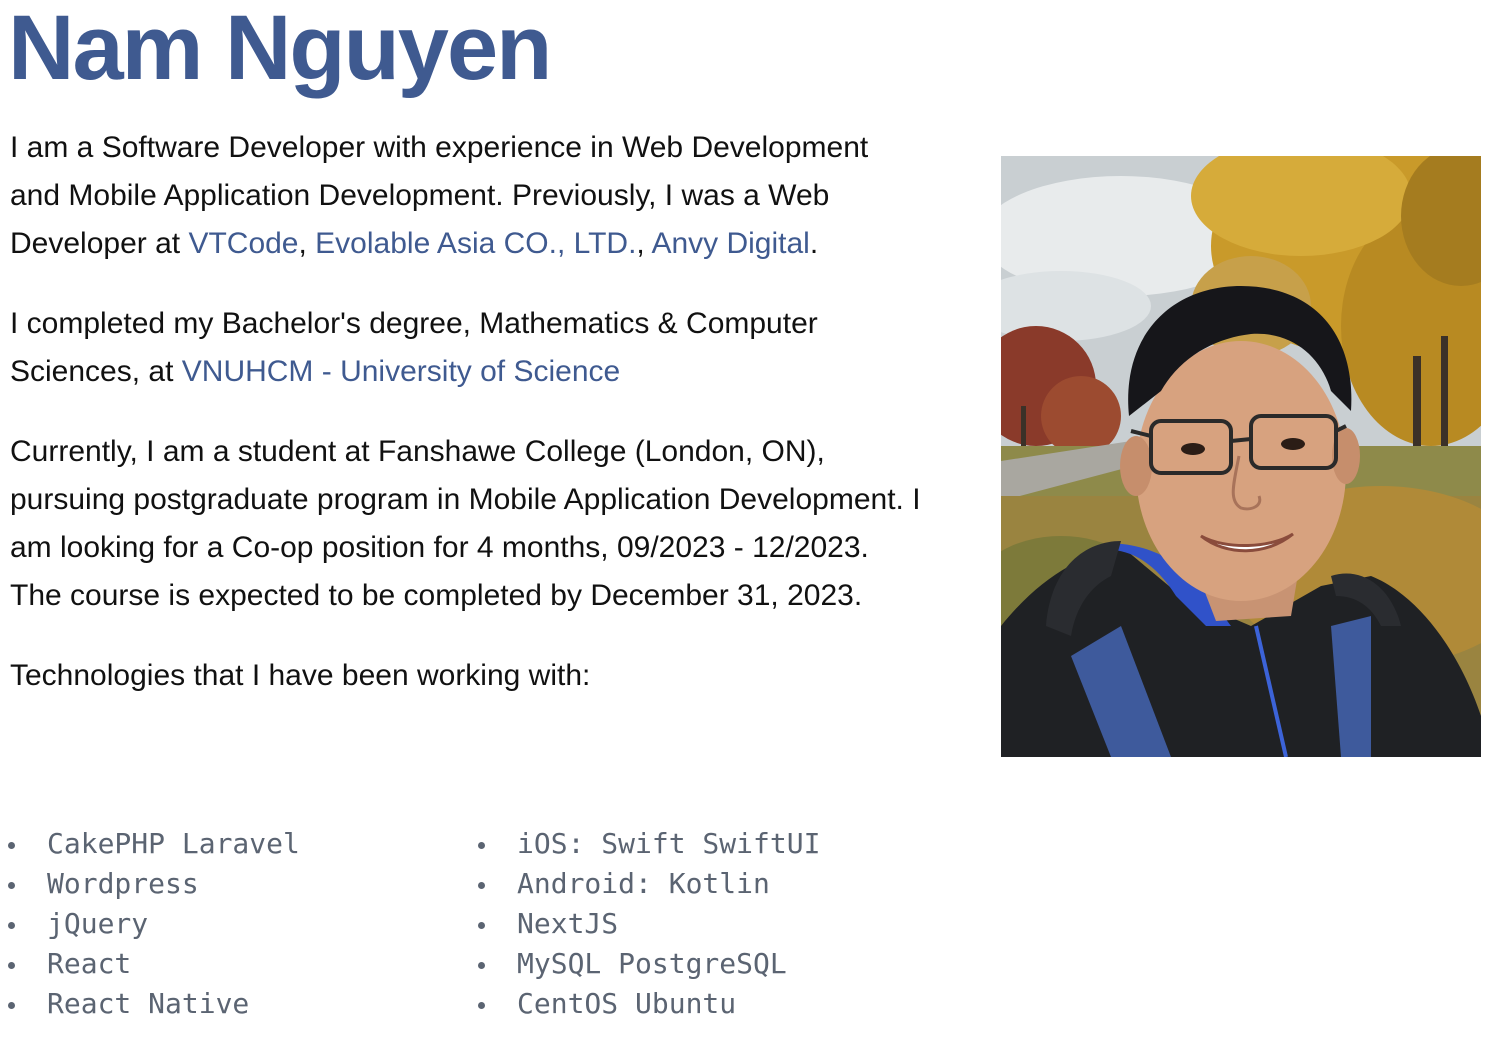 Image resolution: width=1494 pixels, height=1040 pixels. I want to click on list-item: CentOS Ubuntu, so click(645, 1004).